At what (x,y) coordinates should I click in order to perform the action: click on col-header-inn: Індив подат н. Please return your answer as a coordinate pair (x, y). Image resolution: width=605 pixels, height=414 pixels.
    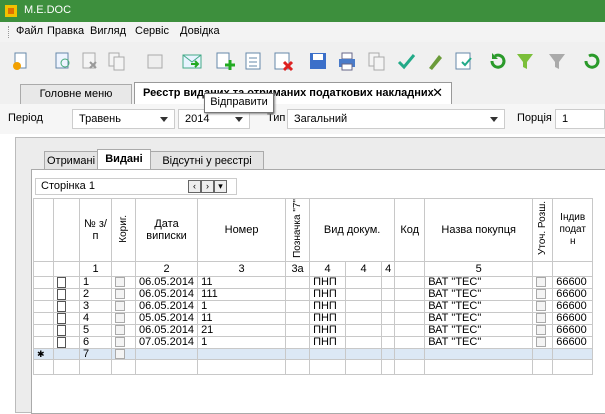
    Looking at the image, I should click on (573, 230).